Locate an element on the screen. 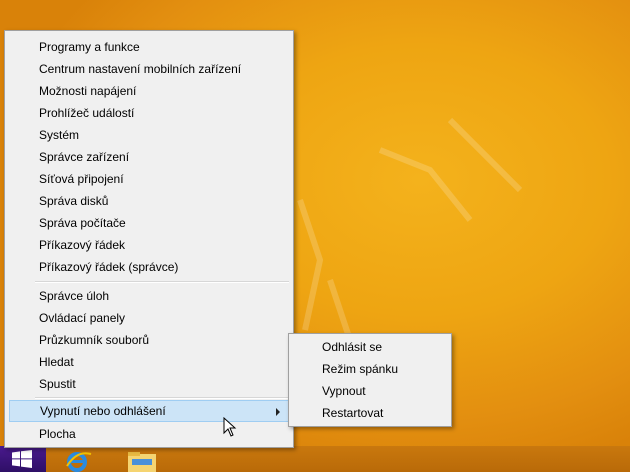 Image resolution: width=630 pixels, height=475 pixels. menu-item-system: Systém is located at coordinates (149, 135).